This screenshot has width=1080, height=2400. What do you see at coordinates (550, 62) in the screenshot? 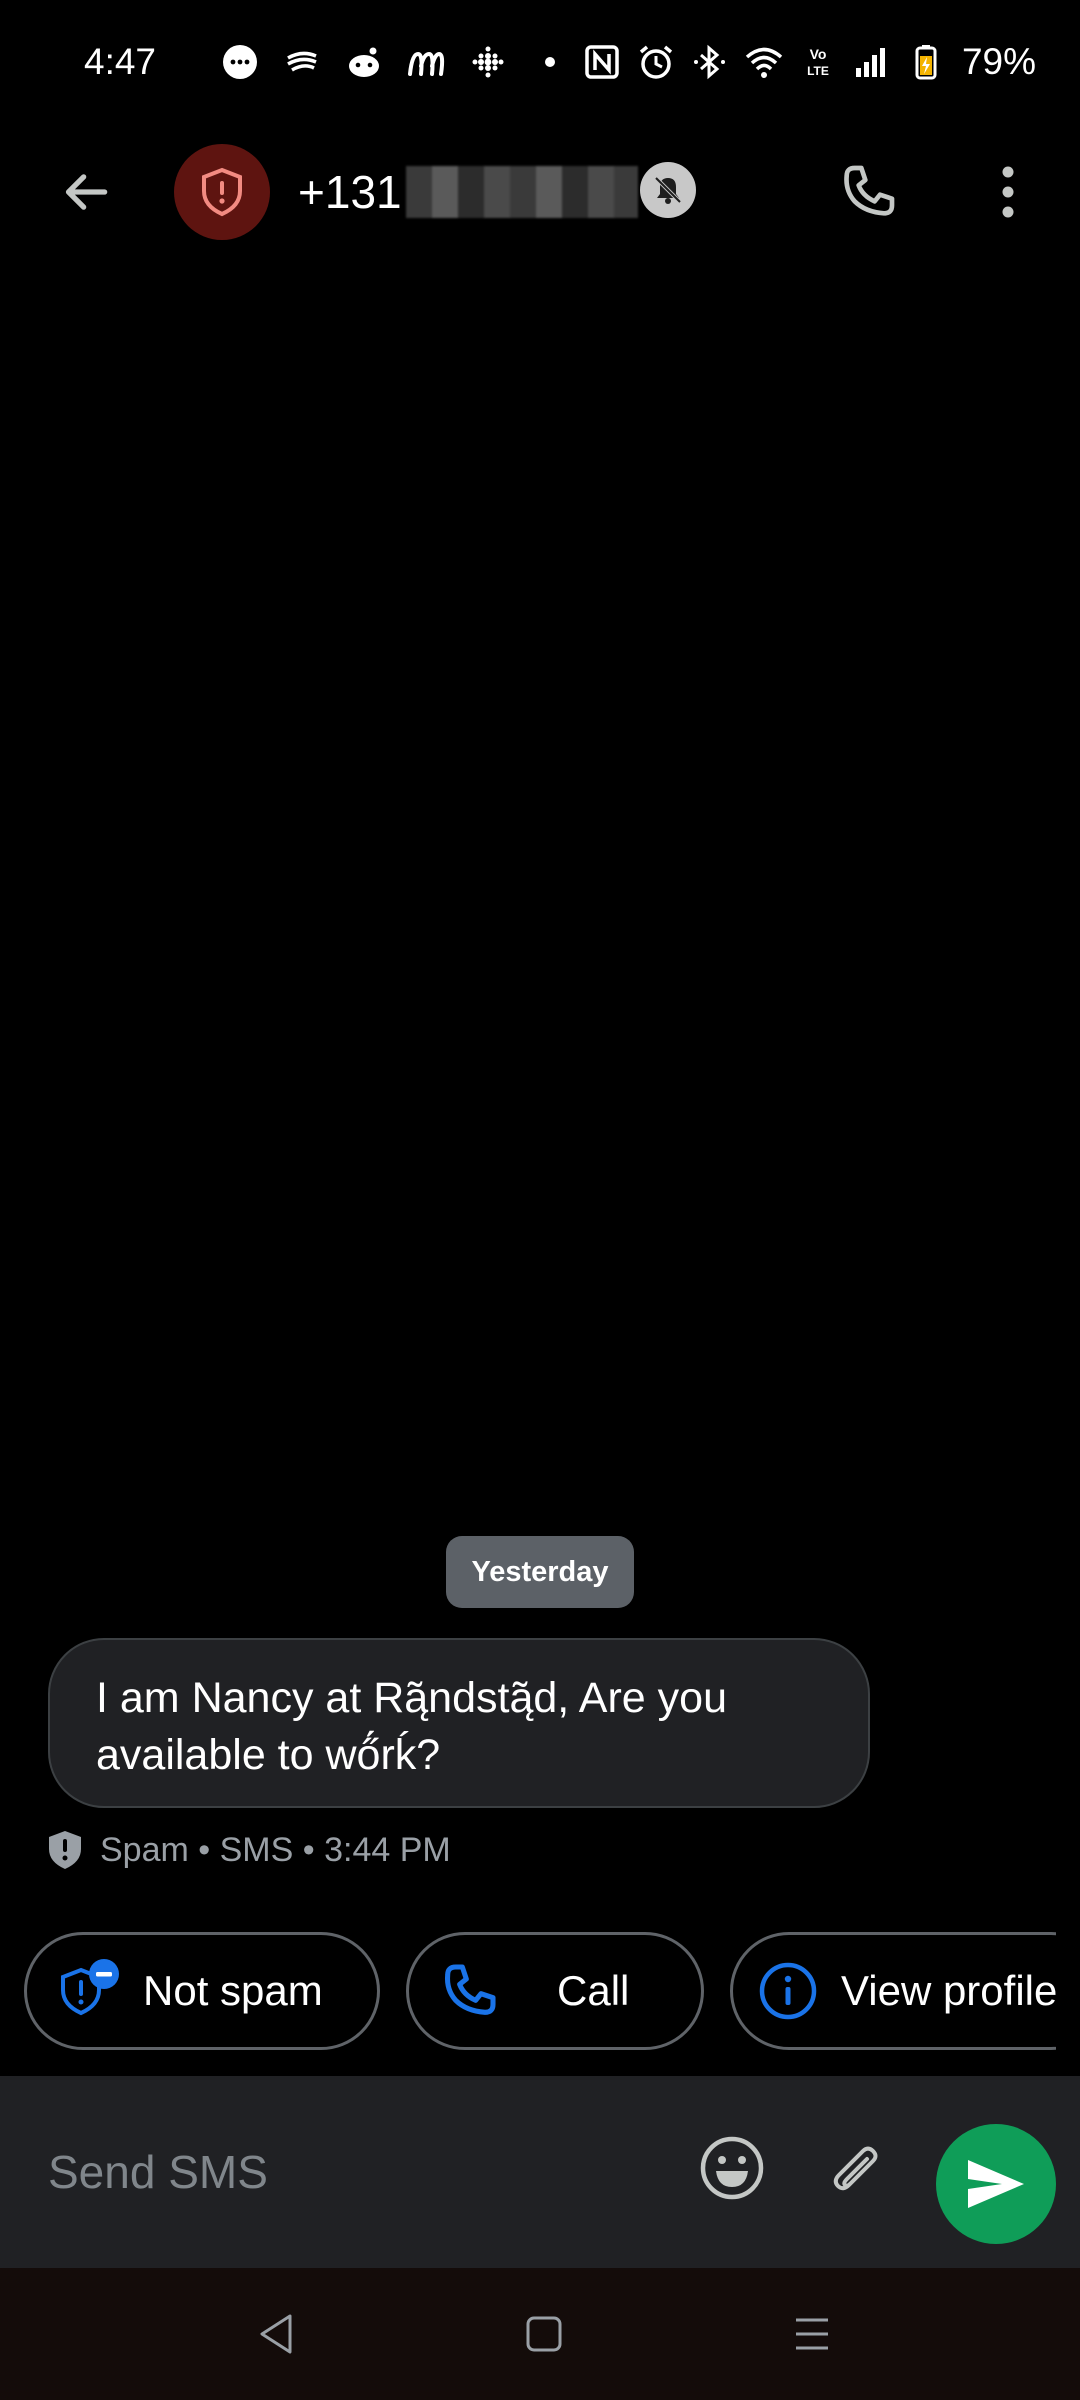
I see `dot-icon` at bounding box center [550, 62].